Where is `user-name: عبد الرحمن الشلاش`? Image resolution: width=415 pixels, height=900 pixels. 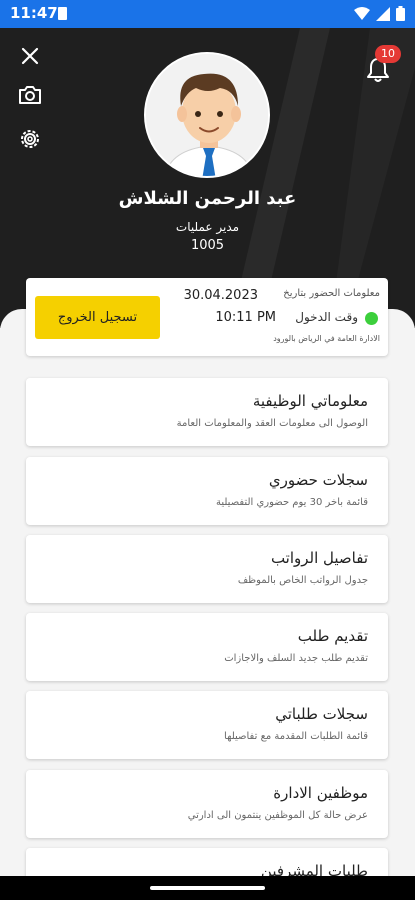
user-name: عبد الرحمن الشلاش is located at coordinates (207, 198).